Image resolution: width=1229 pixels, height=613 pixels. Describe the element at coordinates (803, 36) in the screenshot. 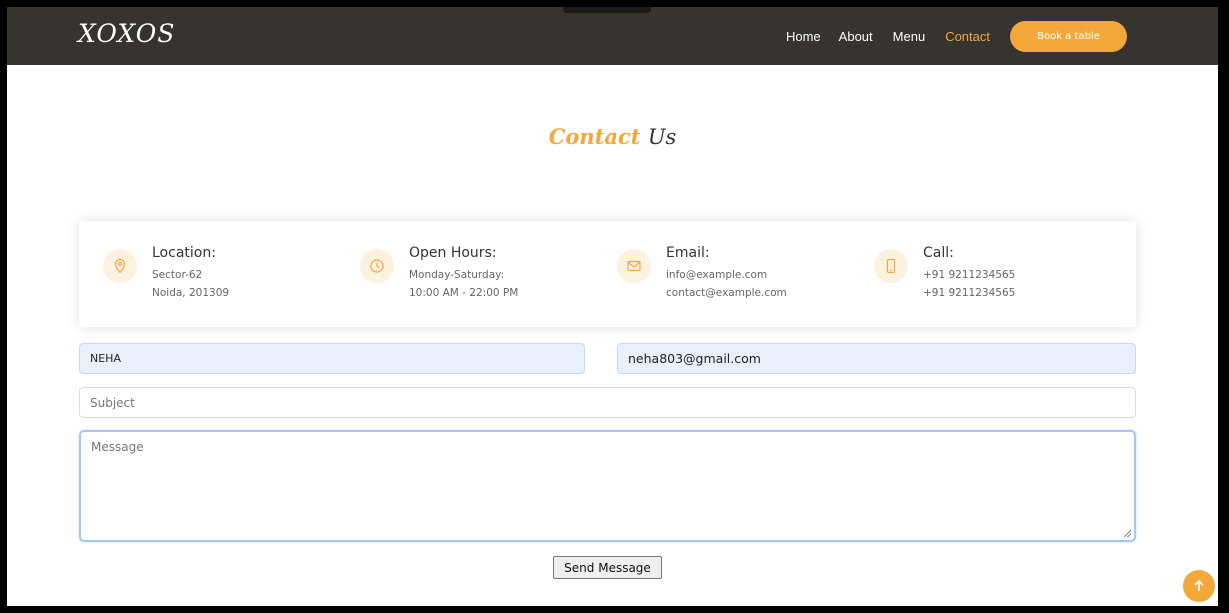

I see `nav-home-link: Home` at that location.